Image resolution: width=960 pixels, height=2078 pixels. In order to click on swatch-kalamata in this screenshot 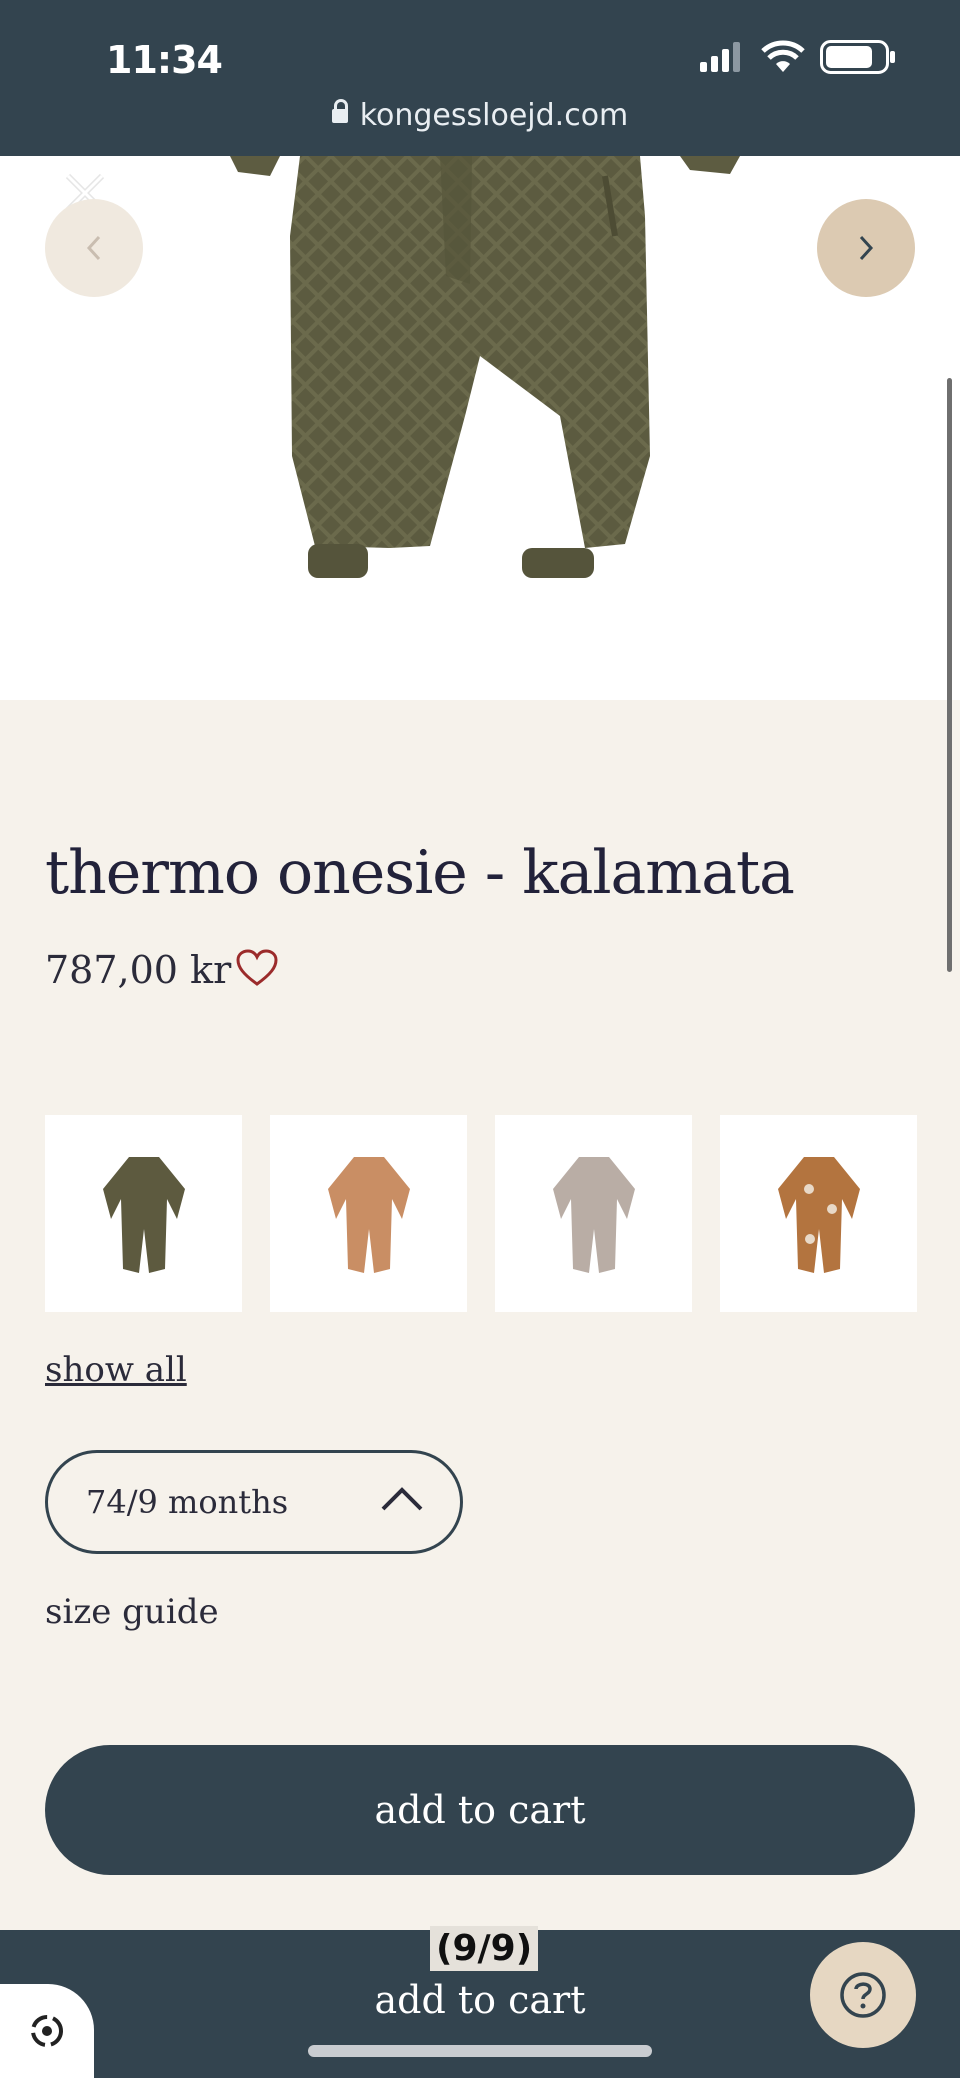, I will do `click(143, 1213)`.